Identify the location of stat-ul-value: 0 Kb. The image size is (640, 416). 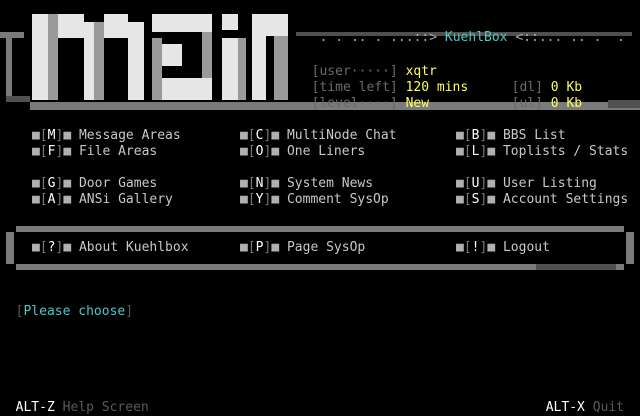
(566, 103).